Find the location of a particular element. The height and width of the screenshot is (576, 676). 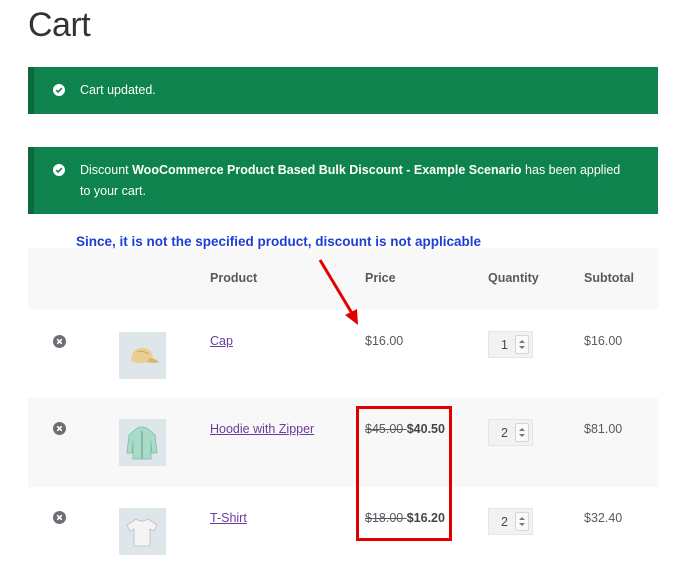

current-price: $16.00 is located at coordinates (384, 341).